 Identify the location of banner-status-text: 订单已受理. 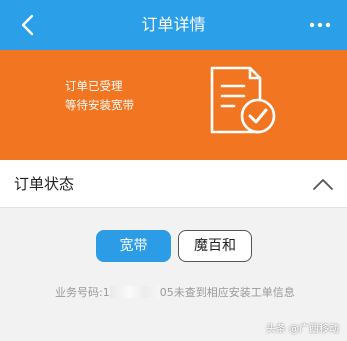
(94, 86).